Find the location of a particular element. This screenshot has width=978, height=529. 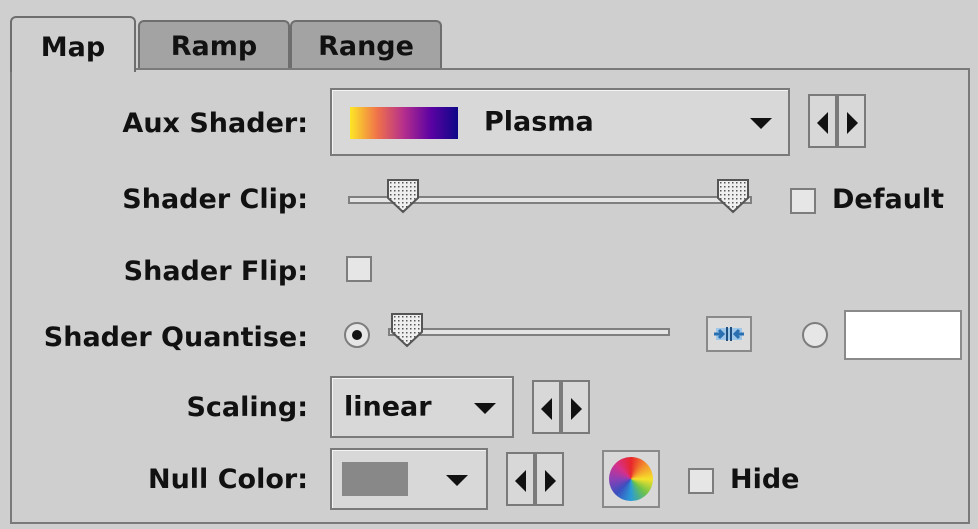

shader-flip-label: Shader Flip: is located at coordinates (215, 271).